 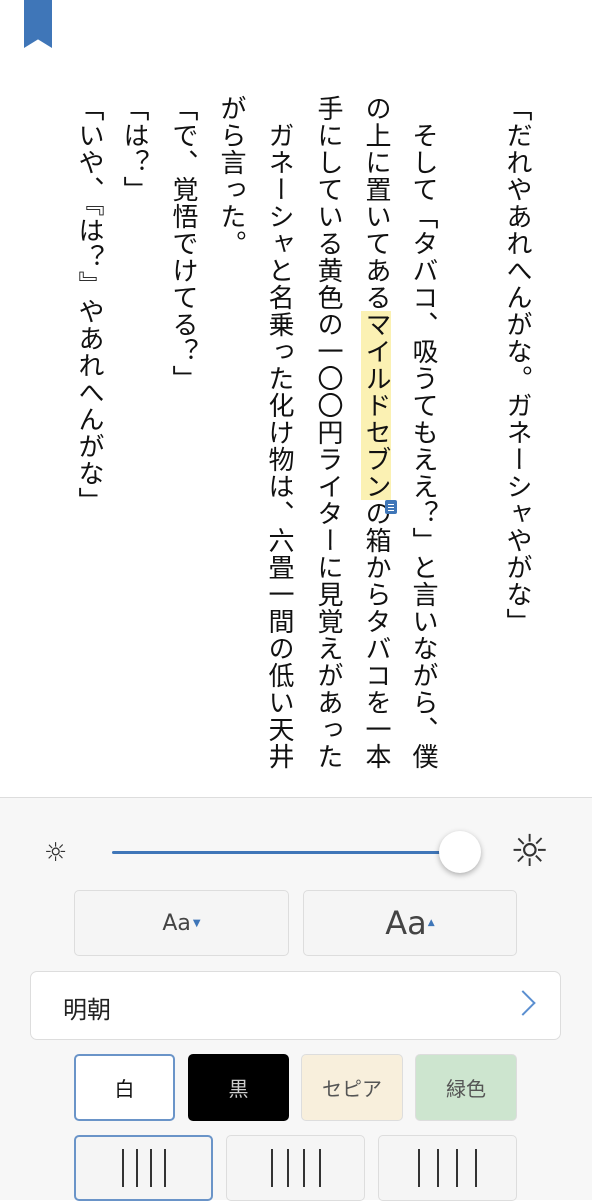 I want to click on theme-label: セピア, so click(x=352, y=1089).